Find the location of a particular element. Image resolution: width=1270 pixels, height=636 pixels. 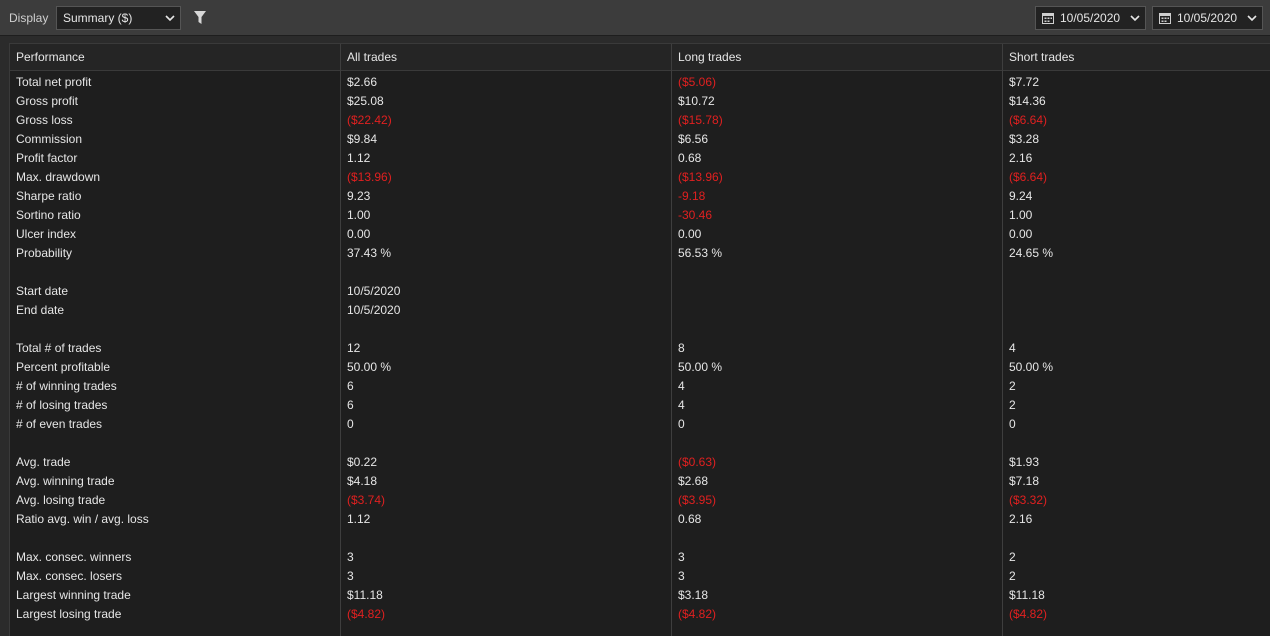

column-header-short-trades: Short trades is located at coordinates (1136, 57).